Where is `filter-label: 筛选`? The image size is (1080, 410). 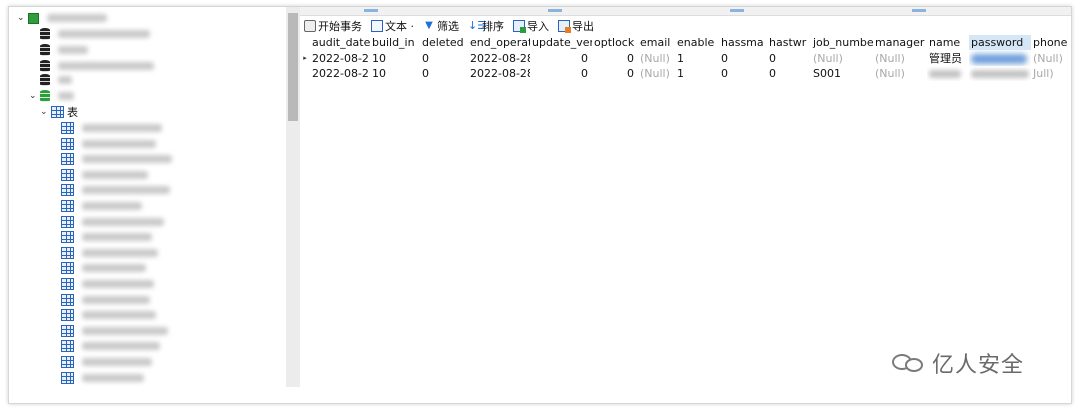
filter-label: 筛选 is located at coordinates (448, 26).